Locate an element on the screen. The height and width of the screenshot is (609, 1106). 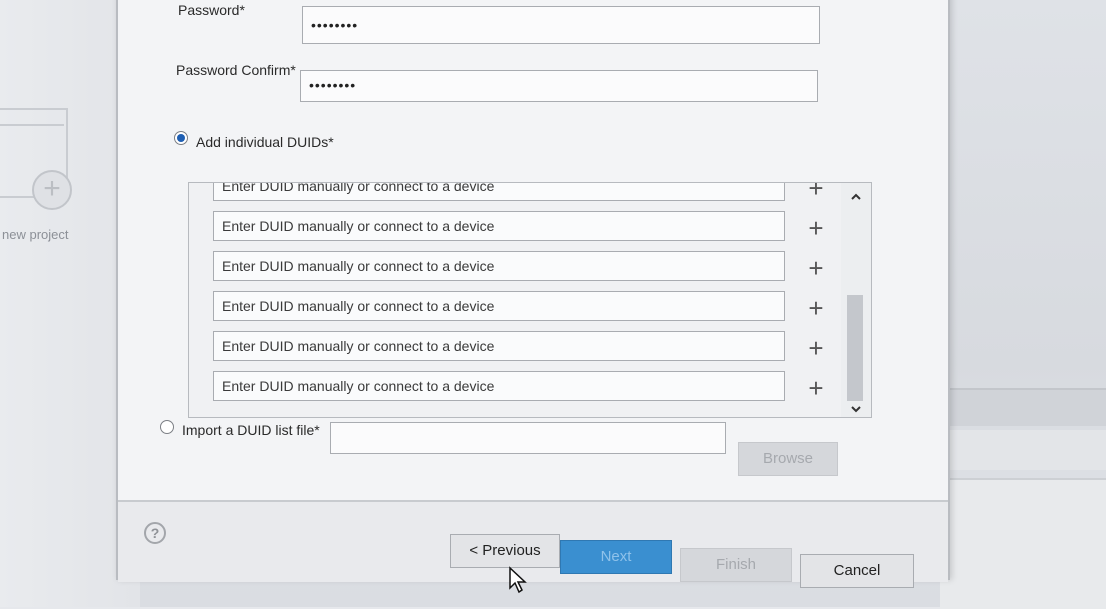
import-file-path-input is located at coordinates (528, 438).